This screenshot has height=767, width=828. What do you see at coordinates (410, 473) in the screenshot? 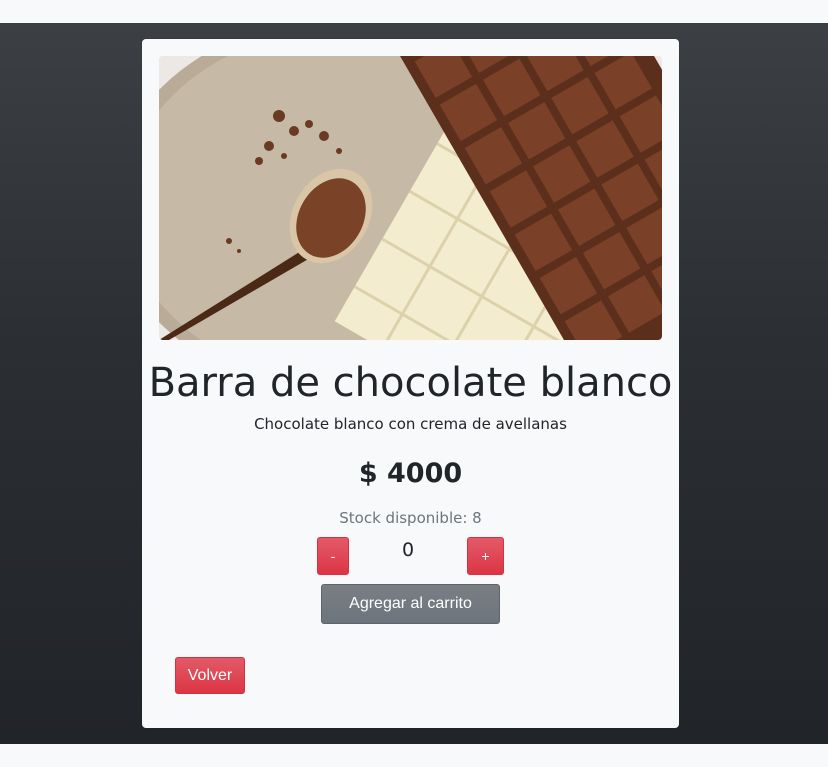
I see `product-price: $ 4000` at bounding box center [410, 473].